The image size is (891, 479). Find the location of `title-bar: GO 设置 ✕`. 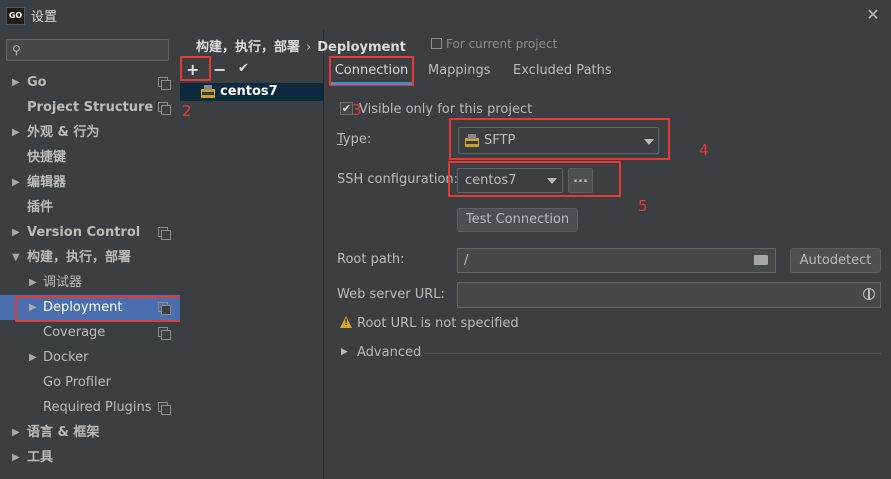

title-bar: GO 设置 ✕ is located at coordinates (445, 15).